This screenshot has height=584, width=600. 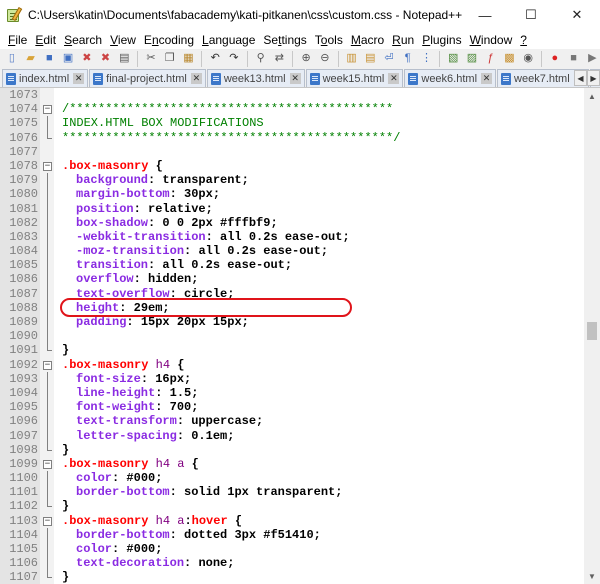 What do you see at coordinates (592, 331) in the screenshot?
I see `scroll-thumb` at bounding box center [592, 331].